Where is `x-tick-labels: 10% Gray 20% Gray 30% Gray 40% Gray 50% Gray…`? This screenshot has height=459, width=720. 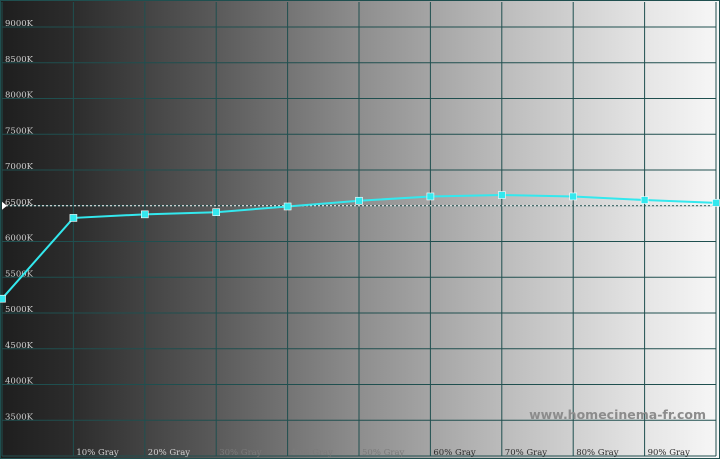 x-tick-labels: 10% Gray 20% Gray 30% Gray 40% Gray 50% Gray… is located at coordinates (383, 453).